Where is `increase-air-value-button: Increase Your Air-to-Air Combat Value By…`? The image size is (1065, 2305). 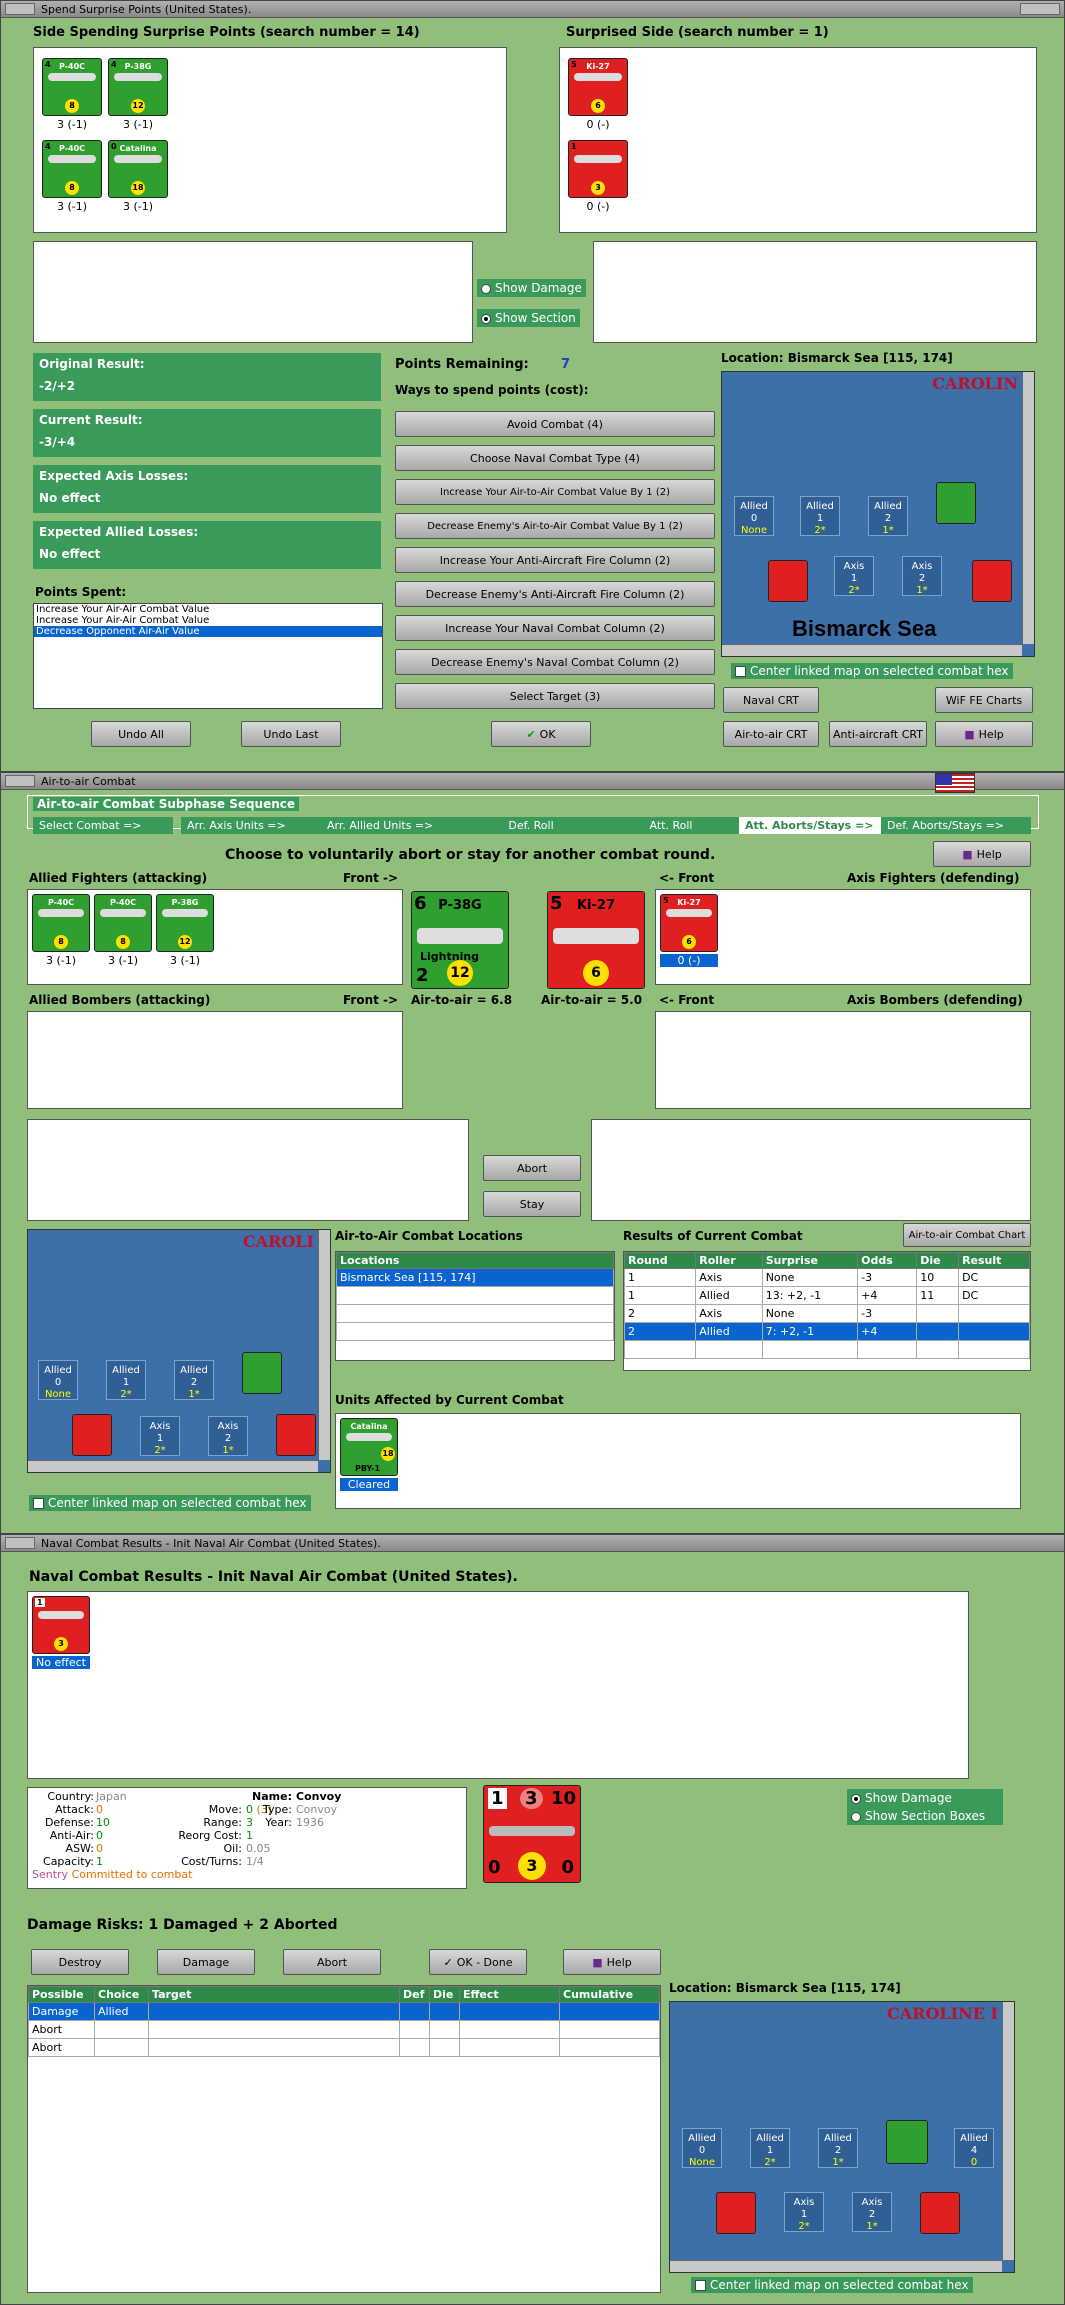 increase-air-value-button: Increase Your Air-to-Air Combat Value By… is located at coordinates (555, 492).